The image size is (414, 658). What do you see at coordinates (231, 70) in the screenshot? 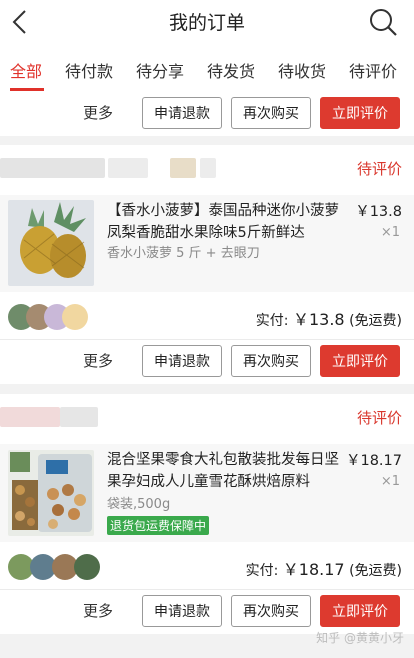
I see `tab-pending-shipment: 待发货` at bounding box center [231, 70].